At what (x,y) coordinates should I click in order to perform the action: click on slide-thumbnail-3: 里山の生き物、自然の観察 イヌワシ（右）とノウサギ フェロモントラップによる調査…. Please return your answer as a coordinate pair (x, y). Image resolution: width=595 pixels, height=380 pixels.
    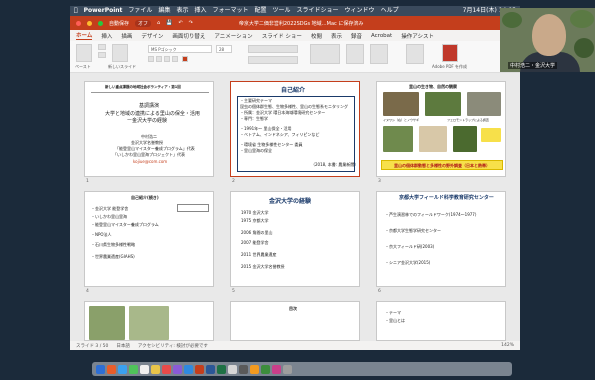
    Looking at the image, I should click on (441, 129).